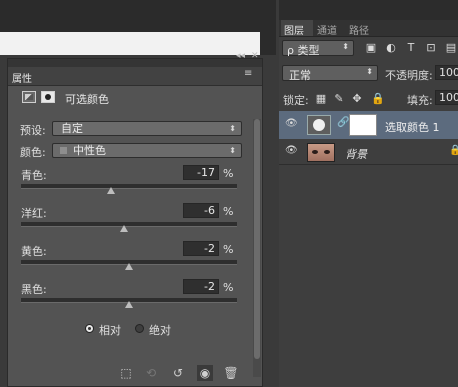 This screenshot has height=387, width=458. What do you see at coordinates (391, 48) in the screenshot?
I see `adjustment-filter-icon: ◐` at bounding box center [391, 48].